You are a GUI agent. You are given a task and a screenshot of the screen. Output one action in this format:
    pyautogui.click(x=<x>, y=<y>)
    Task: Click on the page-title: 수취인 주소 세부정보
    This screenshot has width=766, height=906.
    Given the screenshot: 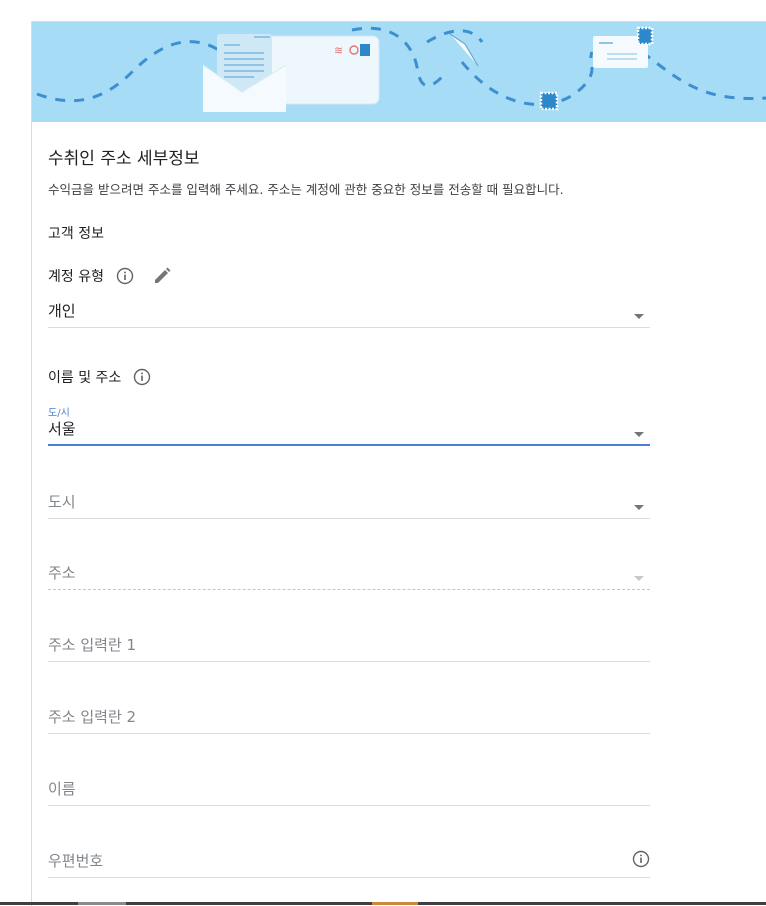 What is the action you would take?
    pyautogui.click(x=124, y=159)
    